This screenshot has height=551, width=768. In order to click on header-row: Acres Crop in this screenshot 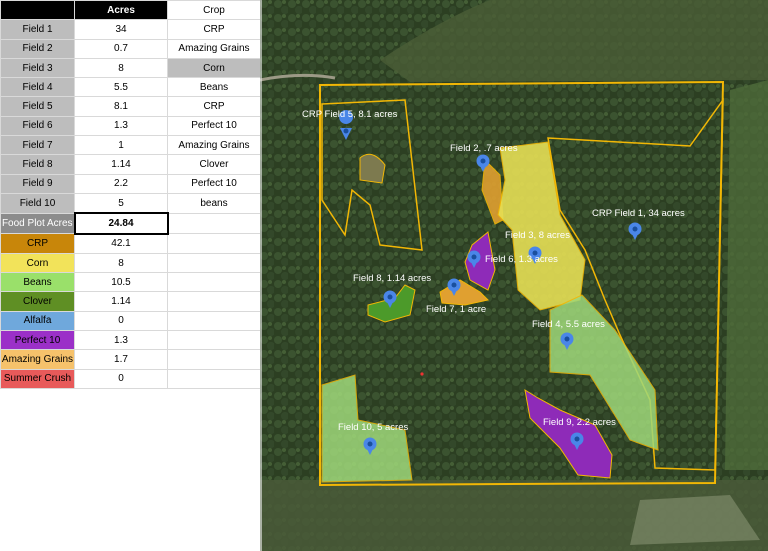, I will do `click(130, 10)`.